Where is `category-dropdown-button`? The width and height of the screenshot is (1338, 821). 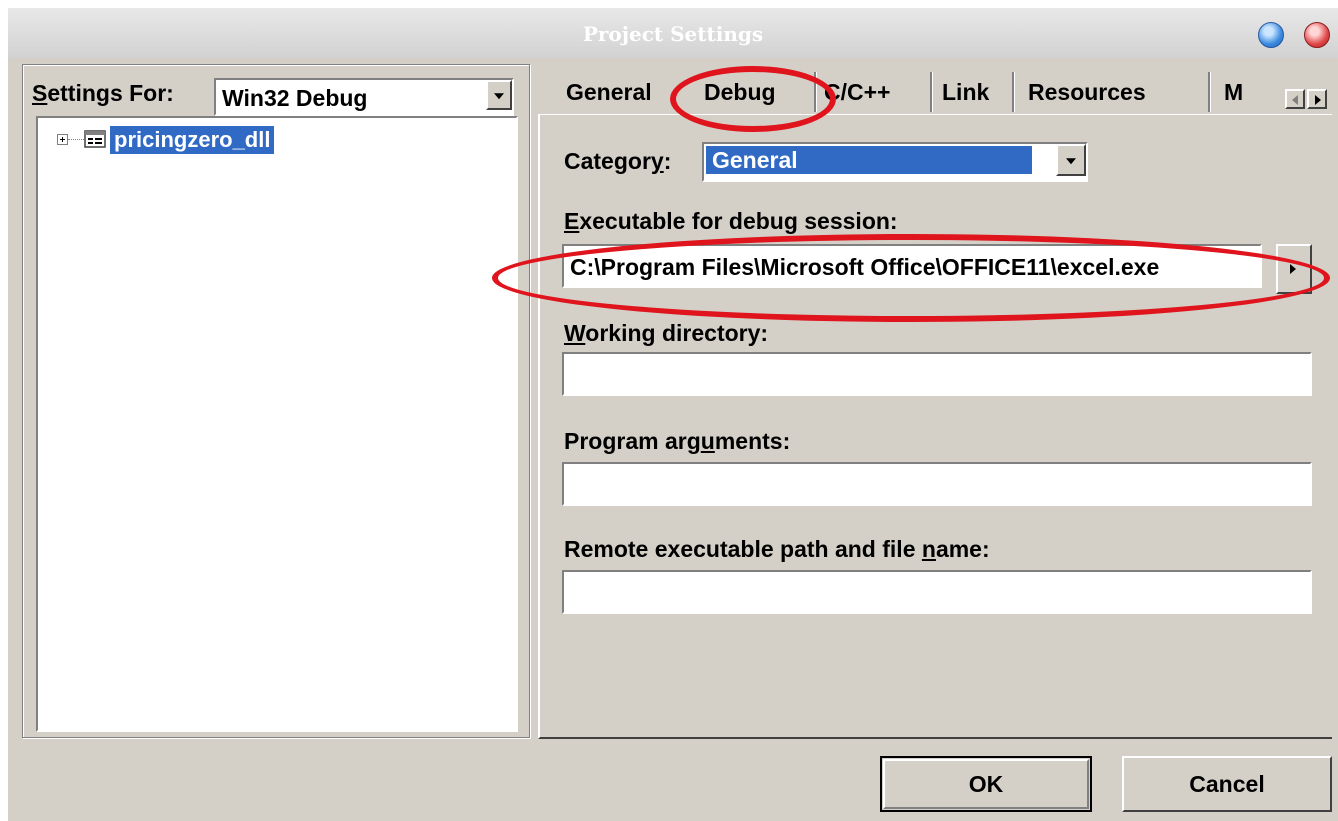
category-dropdown-button is located at coordinates (1071, 160).